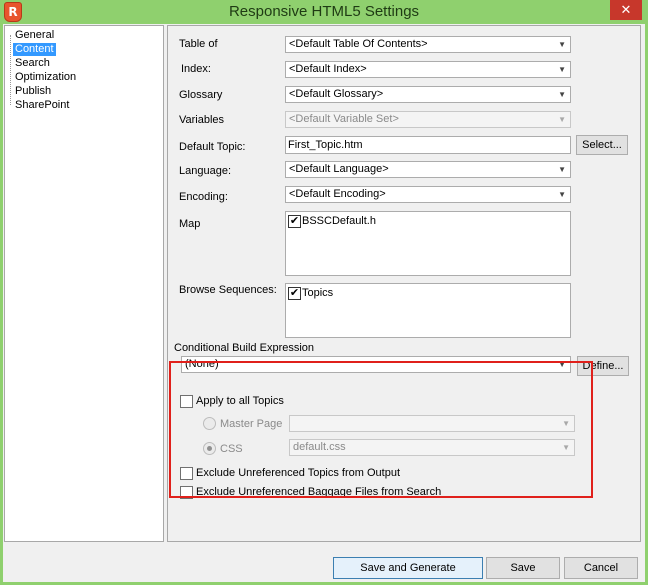 Image resolution: width=648 pixels, height=585 pixels. What do you see at coordinates (428, 69) in the screenshot?
I see `index-combo: <Default Index> ▼` at bounding box center [428, 69].